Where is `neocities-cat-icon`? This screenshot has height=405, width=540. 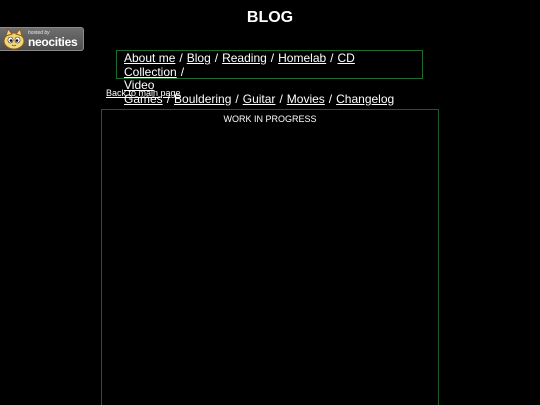 neocities-cat-icon is located at coordinates (14, 38).